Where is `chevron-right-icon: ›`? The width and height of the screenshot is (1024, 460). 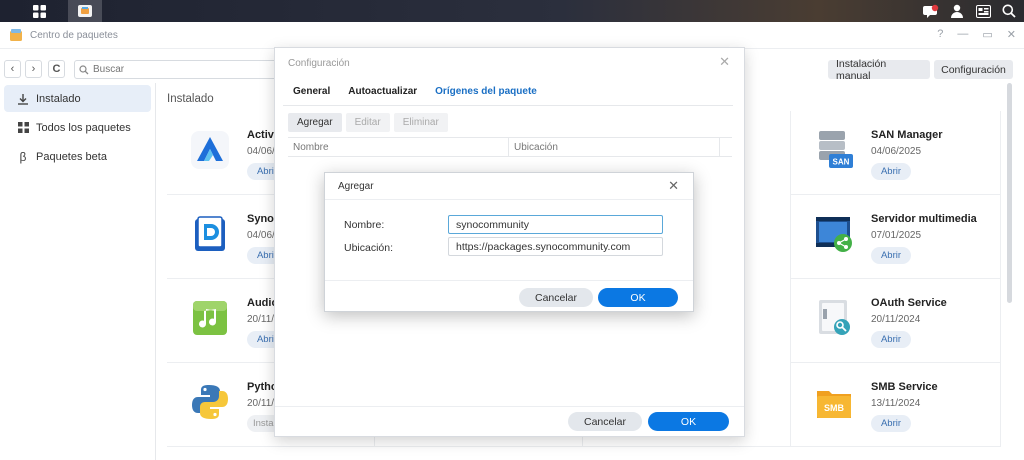 chevron-right-icon: › is located at coordinates (33, 69).